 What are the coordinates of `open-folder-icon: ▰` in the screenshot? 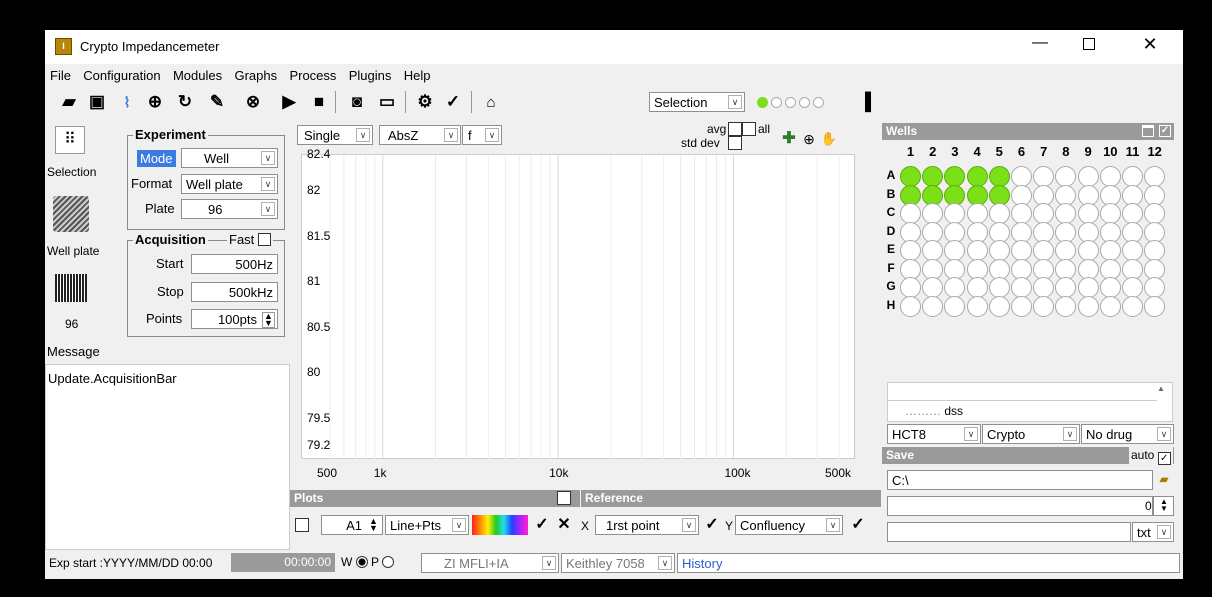 It's located at (69, 102).